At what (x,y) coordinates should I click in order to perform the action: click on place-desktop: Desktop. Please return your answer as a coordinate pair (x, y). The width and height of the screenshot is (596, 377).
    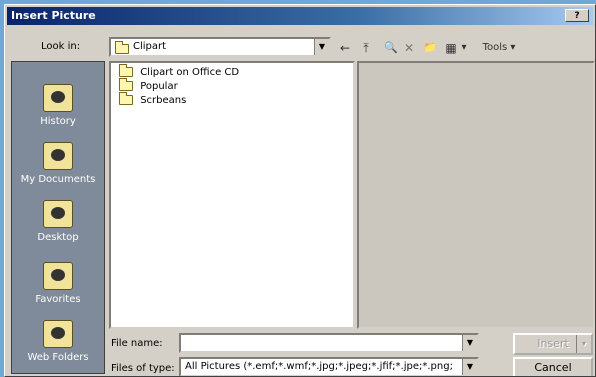
    Looking at the image, I should click on (58, 230).